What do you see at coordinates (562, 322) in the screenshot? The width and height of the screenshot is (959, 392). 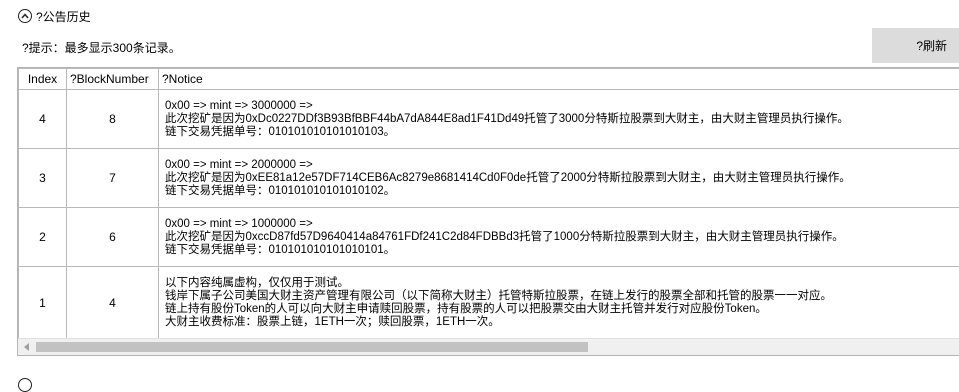 I see `notice-line: 大财主收费标准：股票上链，1ETH一次；赎回股票，1ETH一次。` at bounding box center [562, 322].